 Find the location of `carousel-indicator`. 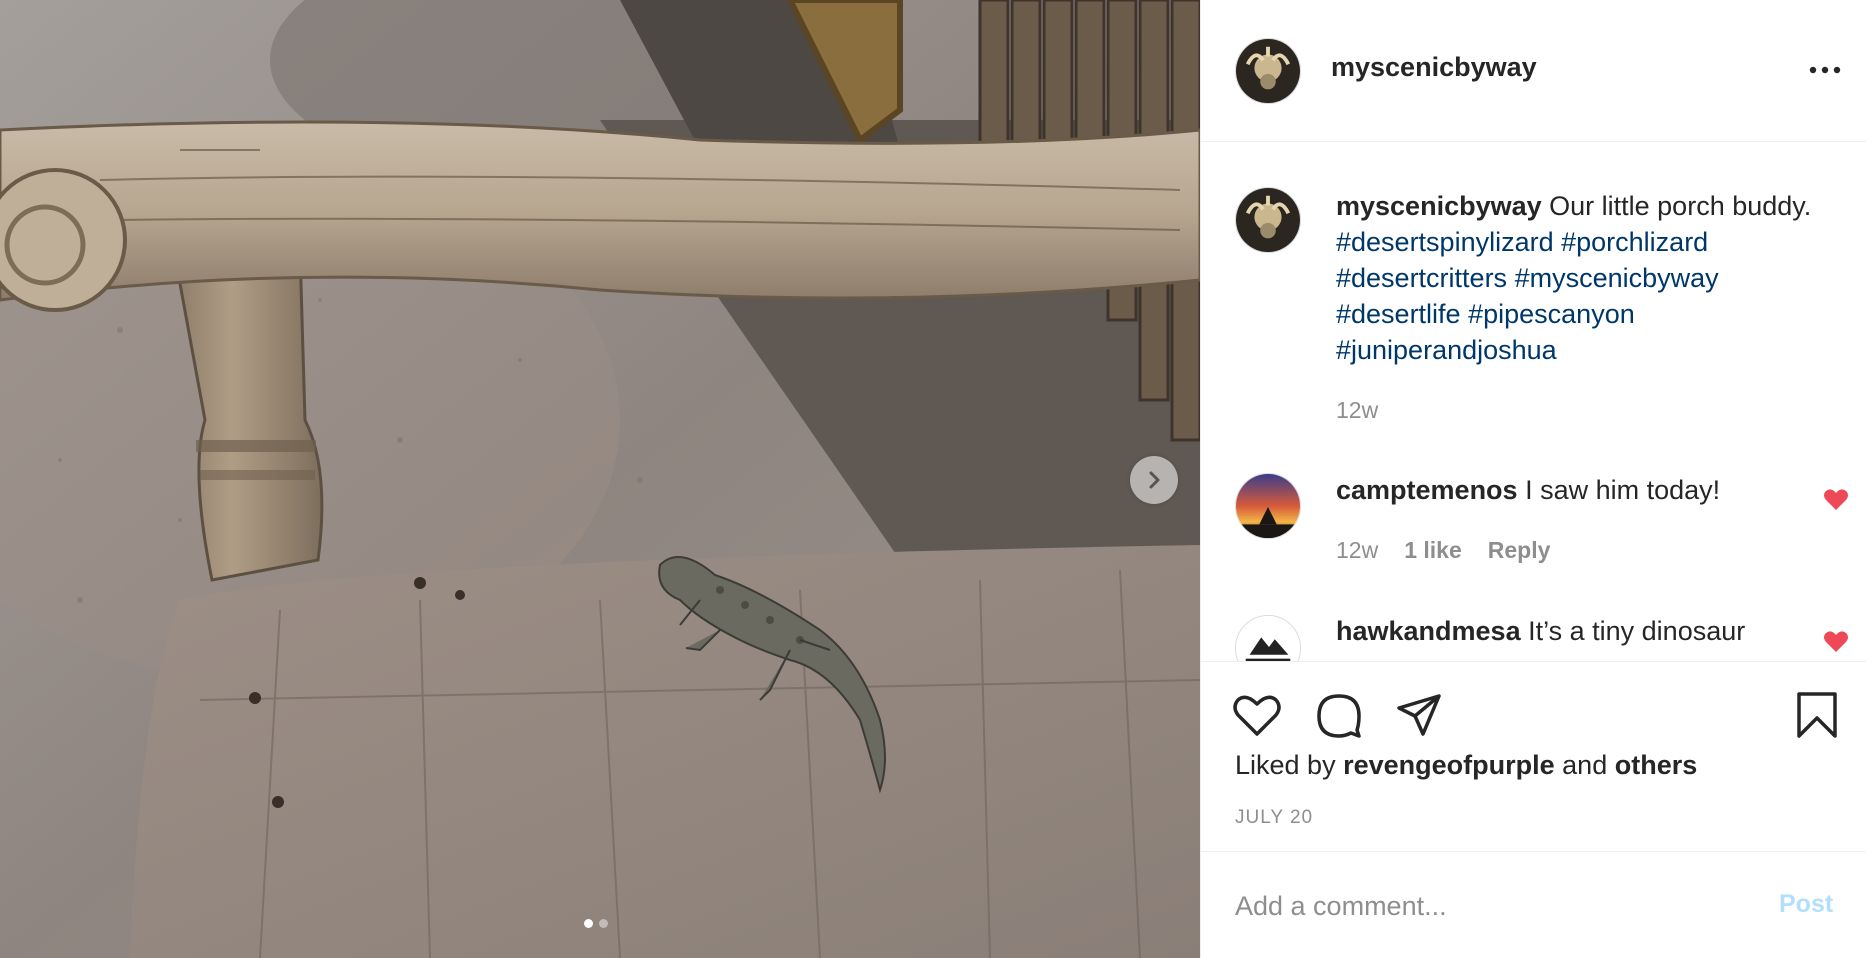

carousel-indicator is located at coordinates (596, 923).